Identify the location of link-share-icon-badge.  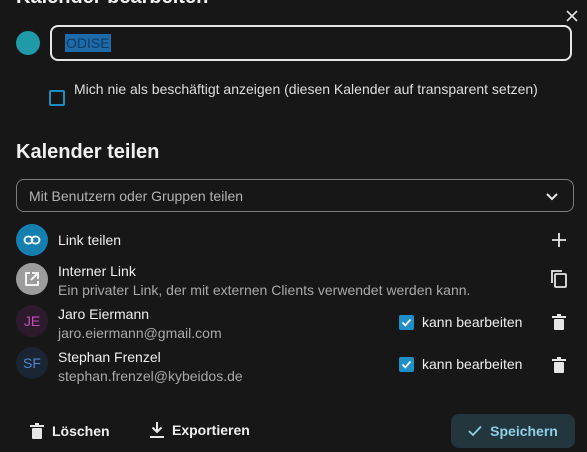
(32, 240).